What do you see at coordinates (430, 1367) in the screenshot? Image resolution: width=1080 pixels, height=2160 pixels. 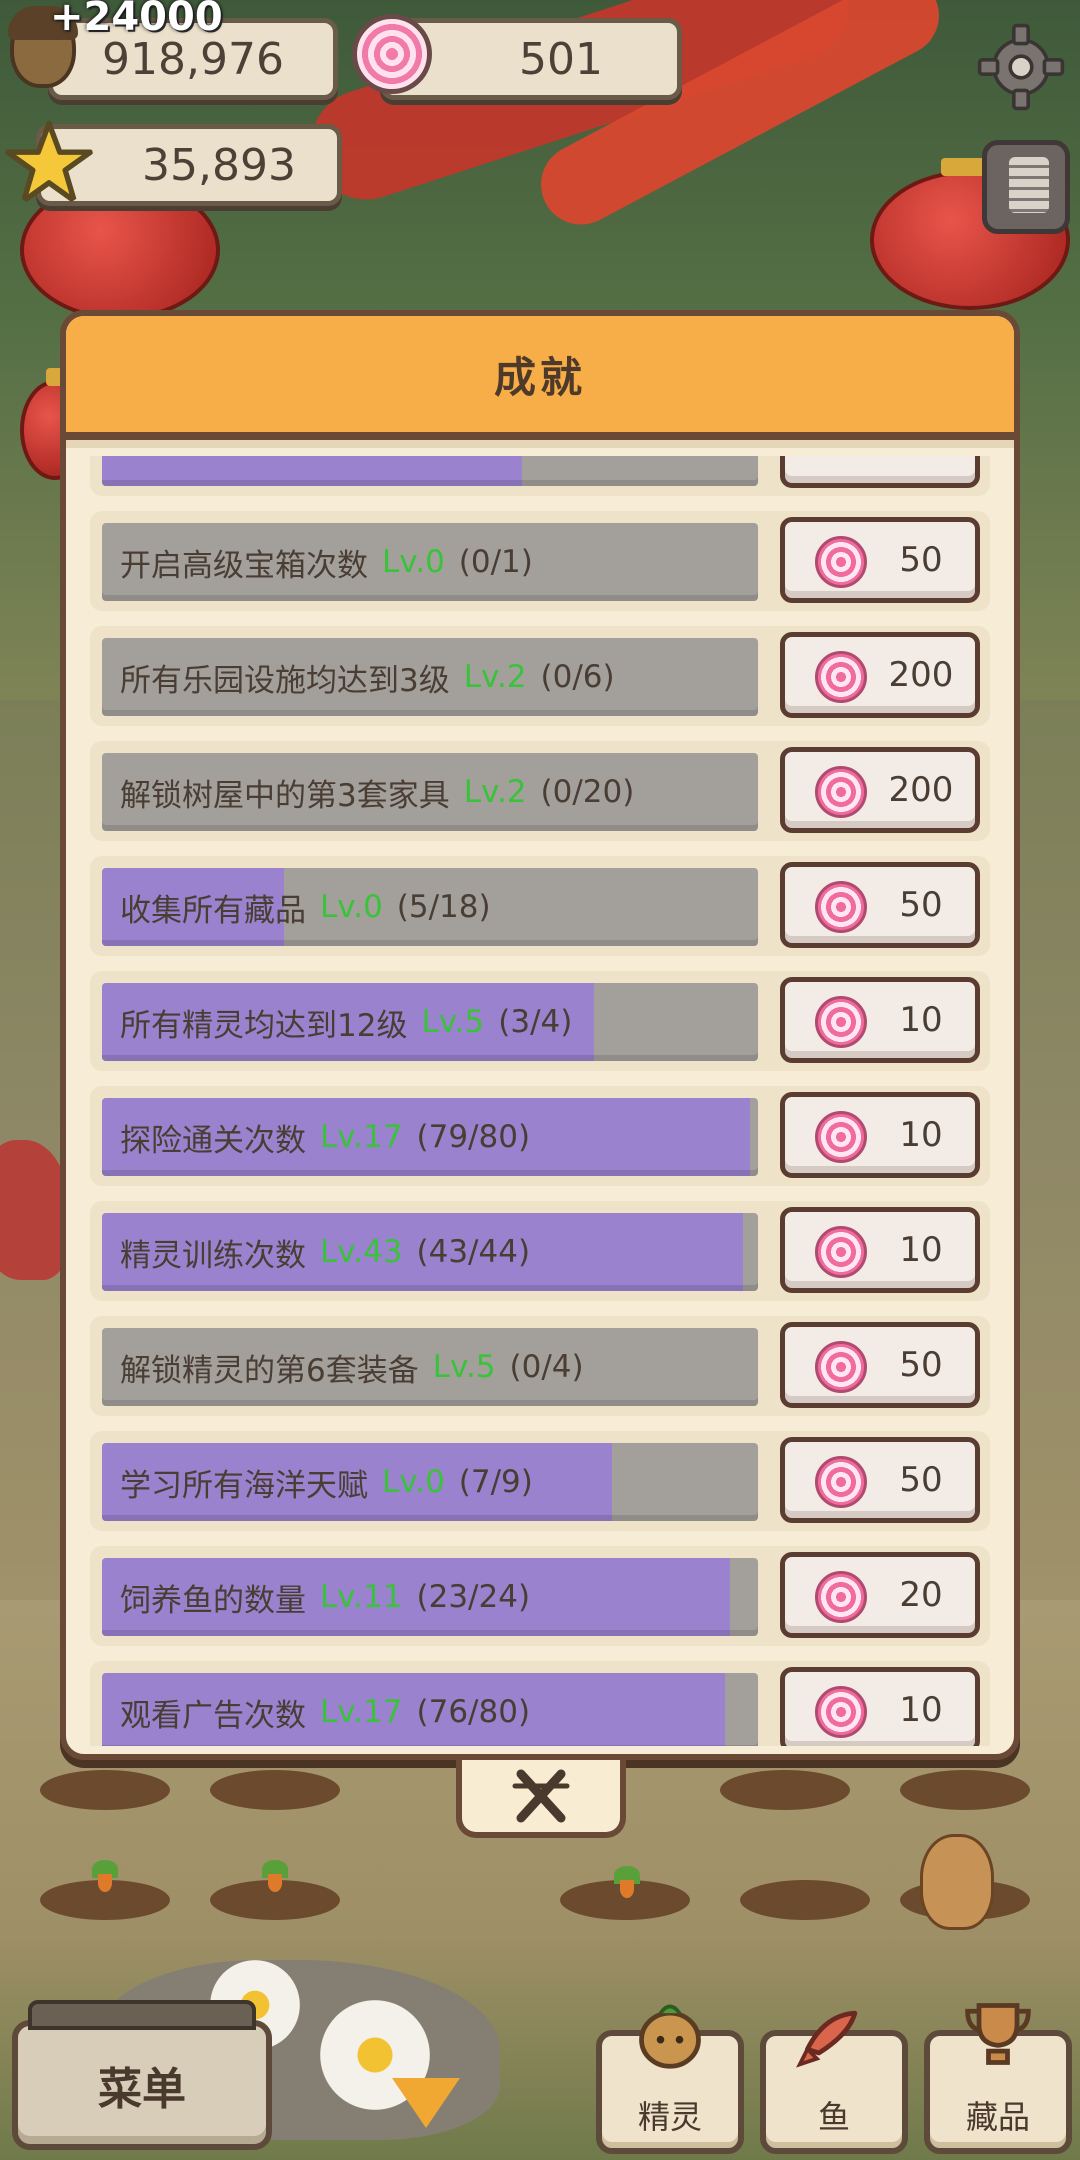 I see `achievement-progress-bar: 解锁精灵的第6套装备 Lv.5 (0/4)` at bounding box center [430, 1367].